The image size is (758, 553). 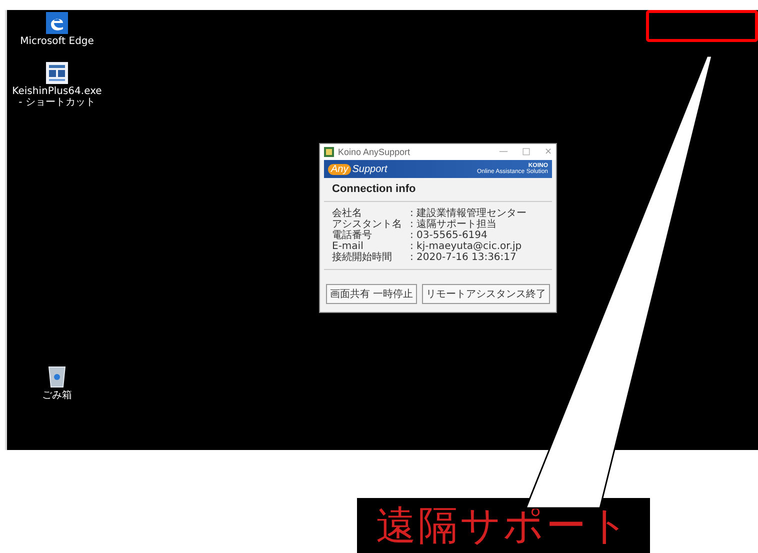 I want to click on field-label: アシスタント名, so click(x=367, y=224).